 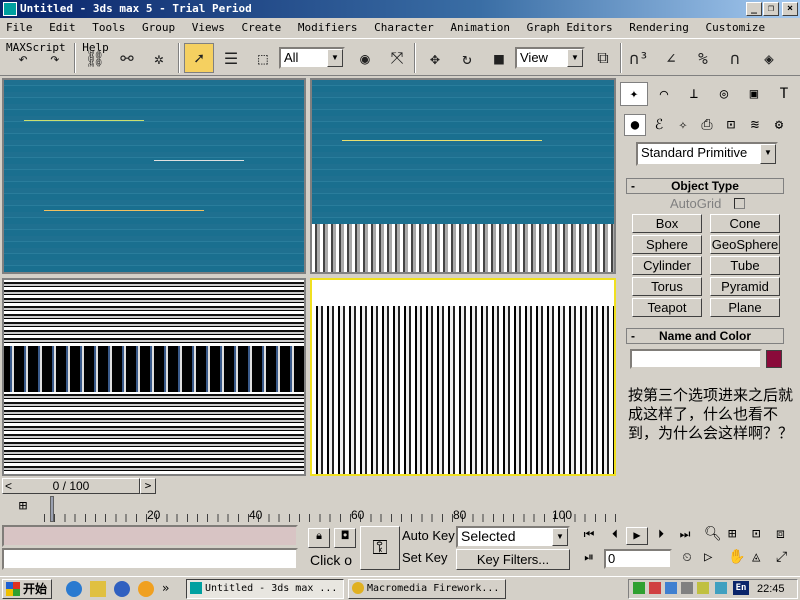 What do you see at coordinates (745, 223) in the screenshot?
I see `cone-button: Cone` at bounding box center [745, 223].